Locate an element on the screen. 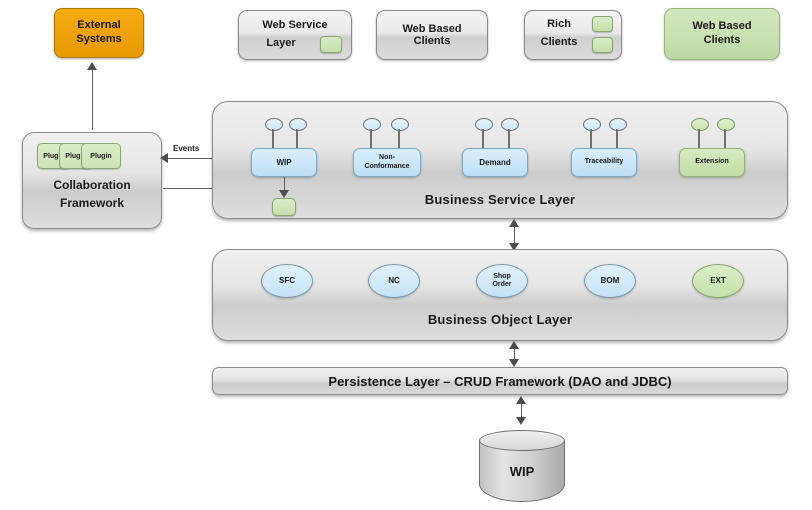 The width and height of the screenshot is (812, 510). edge-framework-to-external is located at coordinates (92, 100).